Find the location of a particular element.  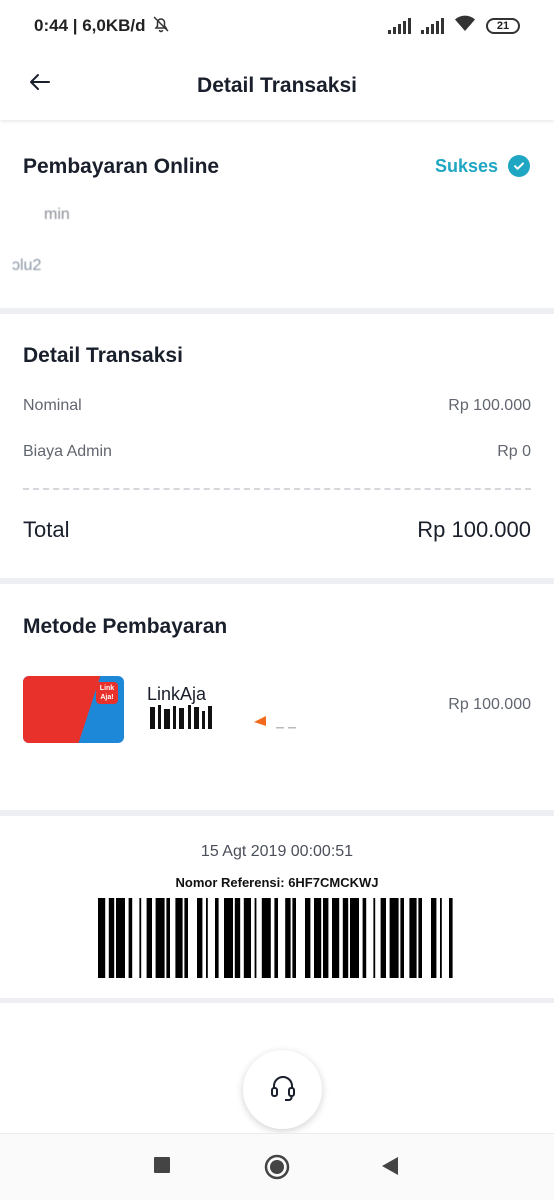

total-value: Rp 100.000 is located at coordinates (474, 529).